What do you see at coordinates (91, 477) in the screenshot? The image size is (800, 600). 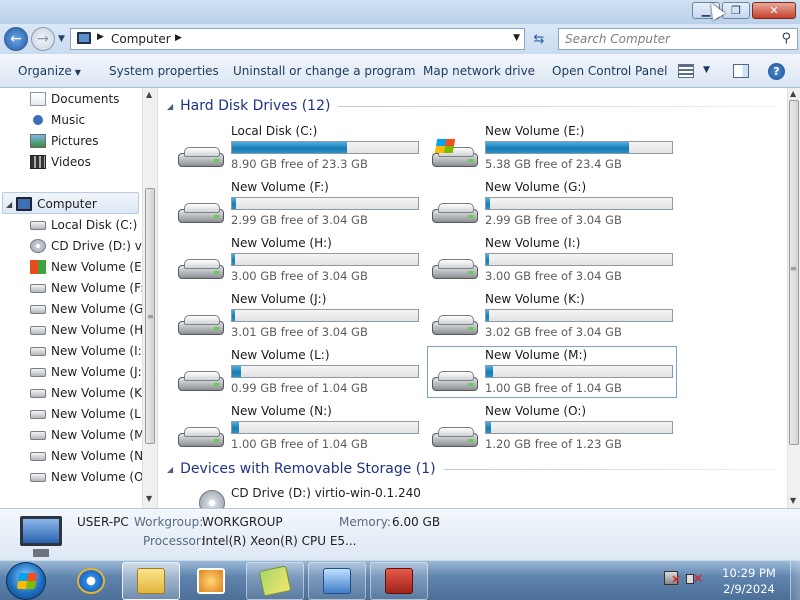 I see `nav-item-drive: New Volume (O:)` at bounding box center [91, 477].